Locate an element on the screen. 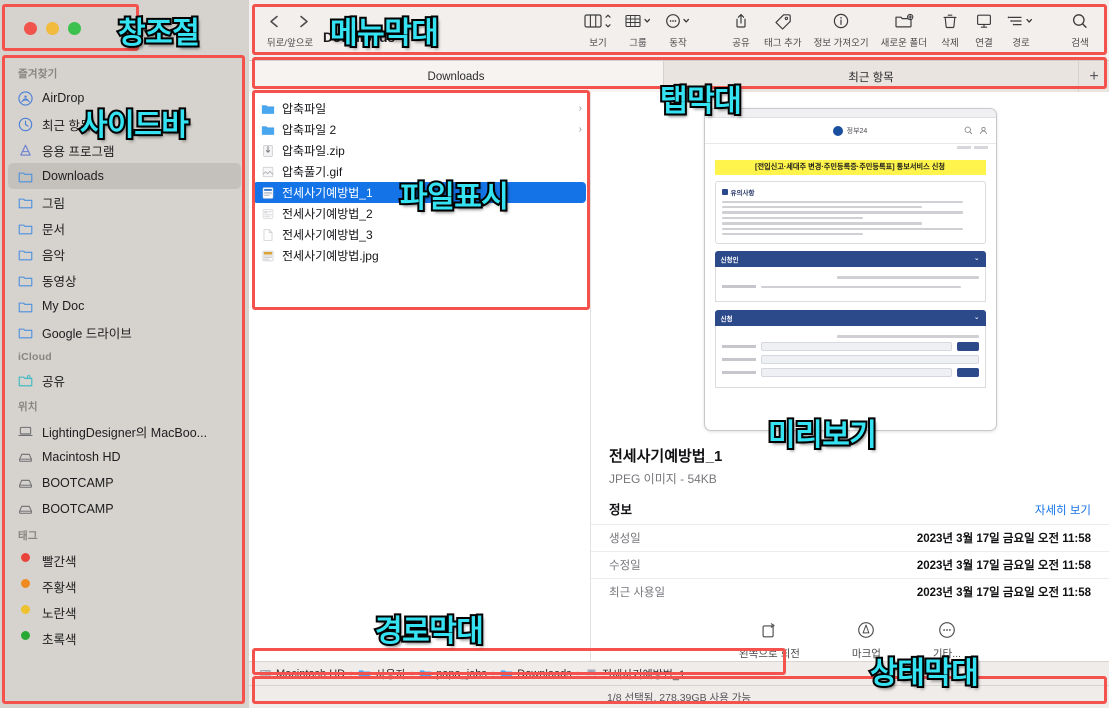  highlight-banner: [전입신고·세대주 변경·주민등록증·주민등록표] 통보서비스 신청 is located at coordinates (850, 167).